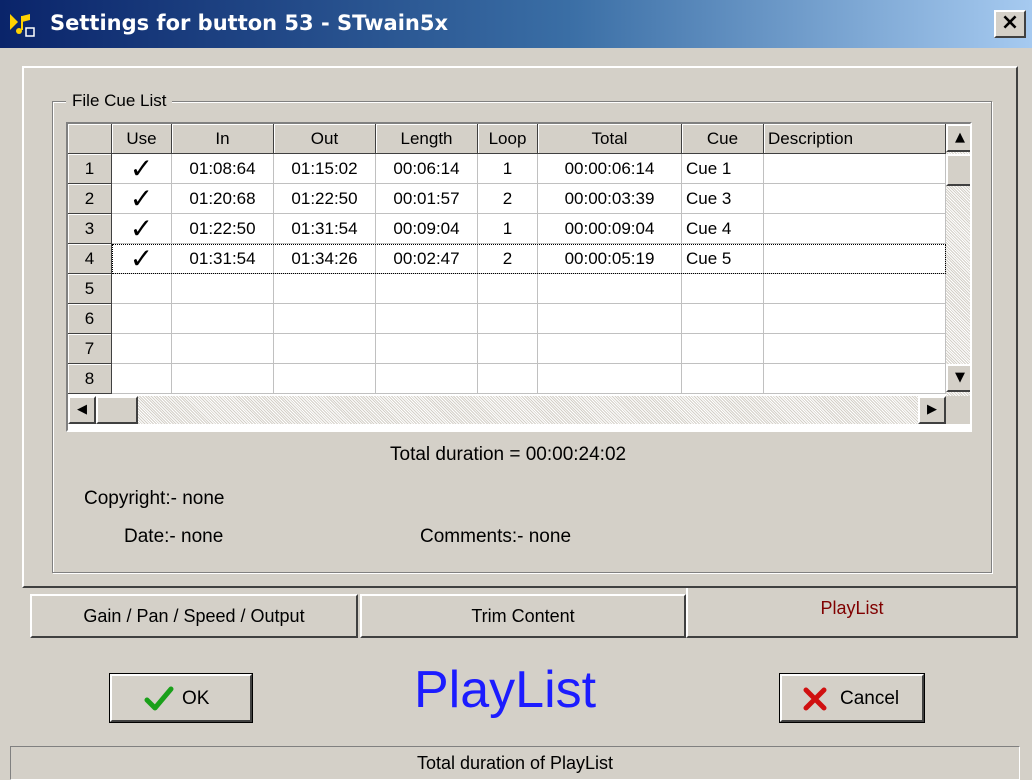 The width and height of the screenshot is (1032, 780). Describe the element at coordinates (427, 199) in the screenshot. I see `cell-length: 00:01:57` at that location.